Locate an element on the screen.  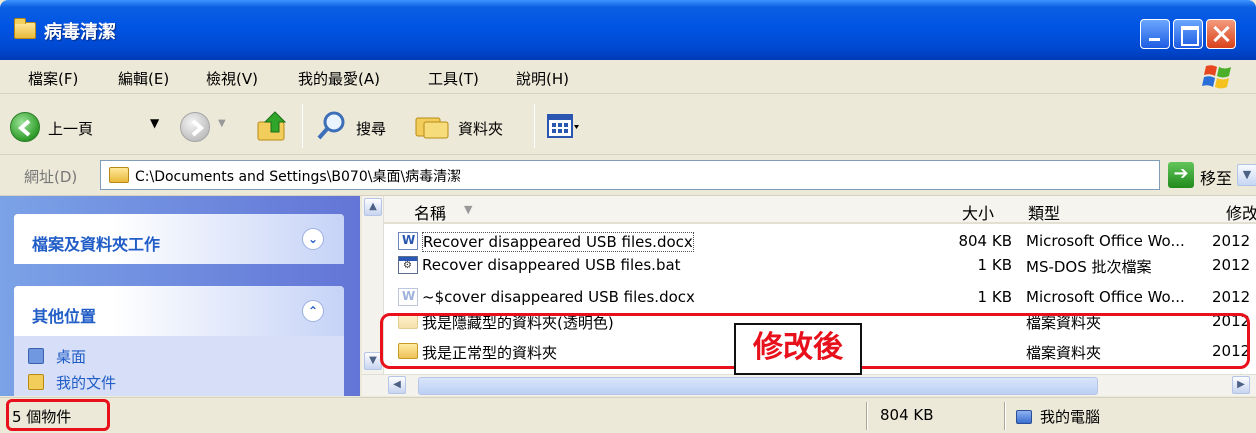
address-label: 網址(D) is located at coordinates (51, 177).